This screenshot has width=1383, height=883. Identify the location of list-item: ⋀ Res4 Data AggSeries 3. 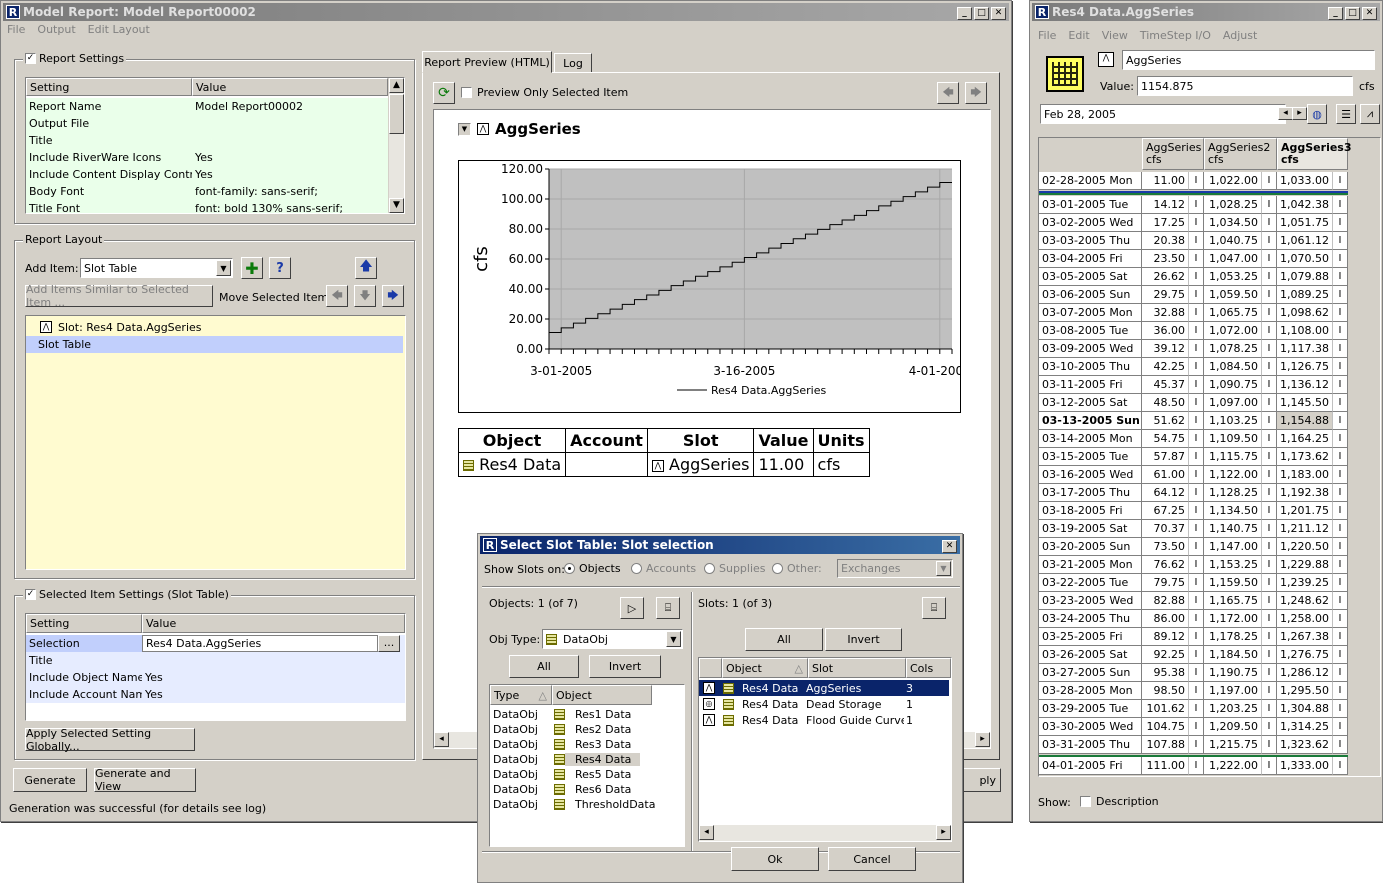
(824, 688).